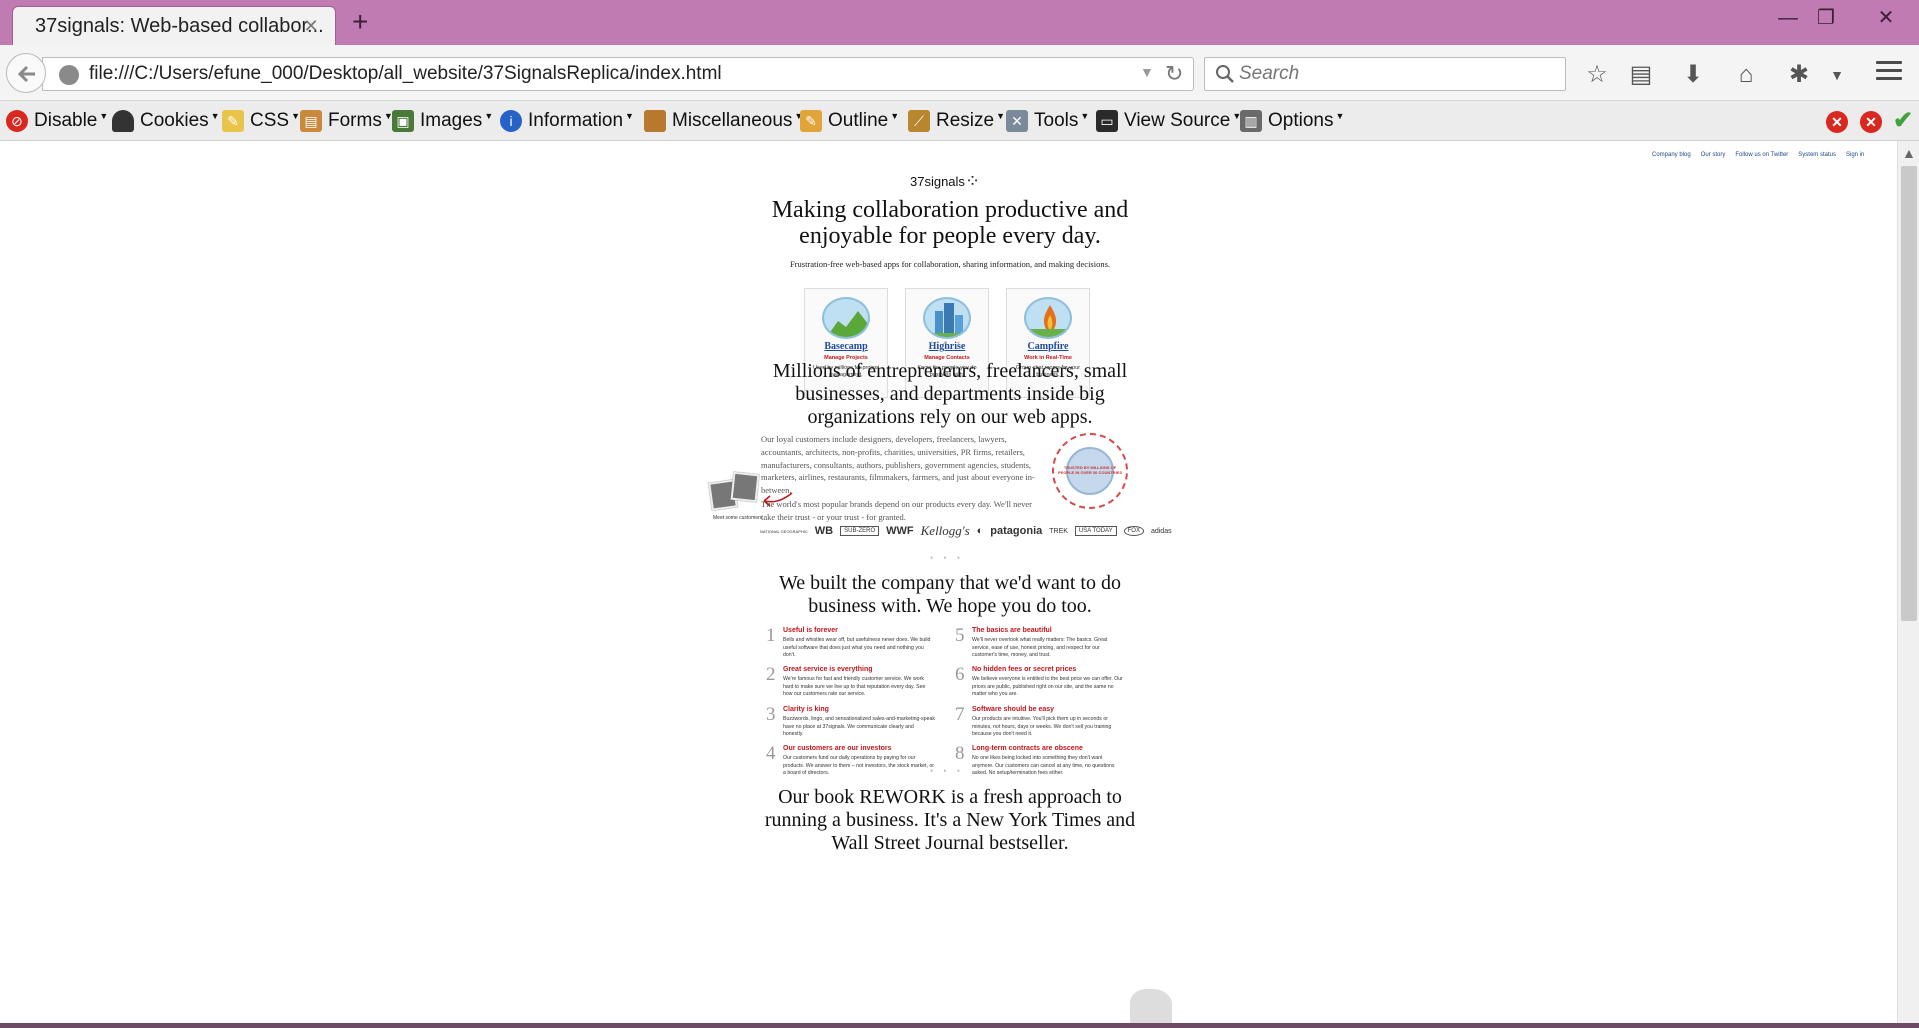  Describe the element at coordinates (1799, 75) in the screenshot. I see `extension-icon: ✱` at that location.